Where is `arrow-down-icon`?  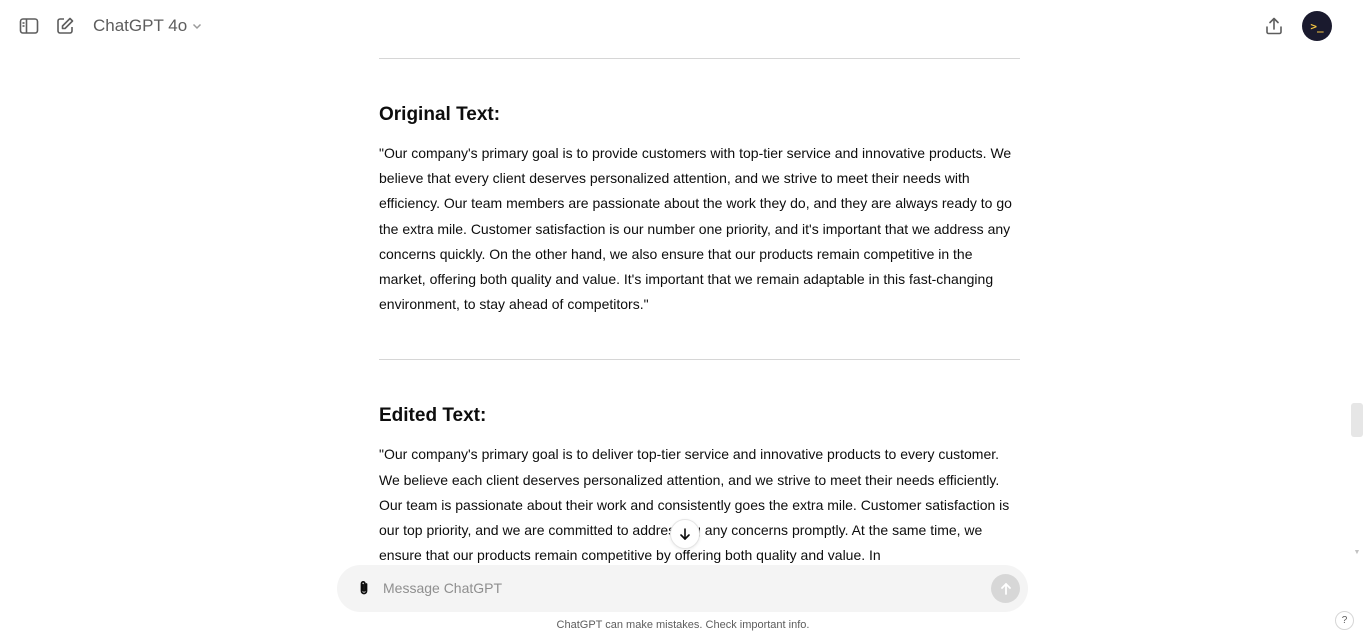 arrow-down-icon is located at coordinates (685, 534).